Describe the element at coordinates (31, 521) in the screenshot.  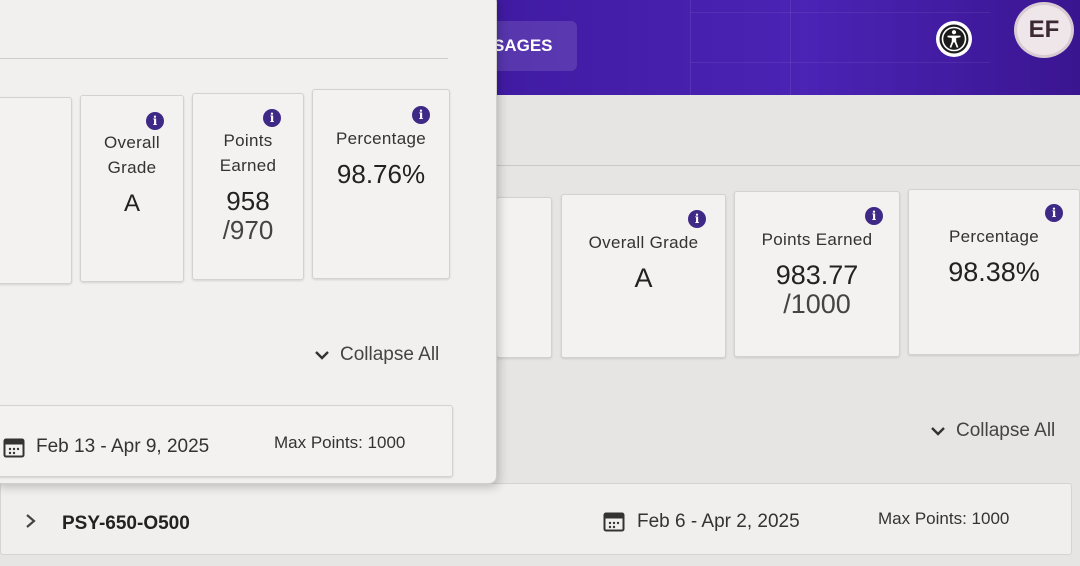
I see `chevron-right-icon` at that location.